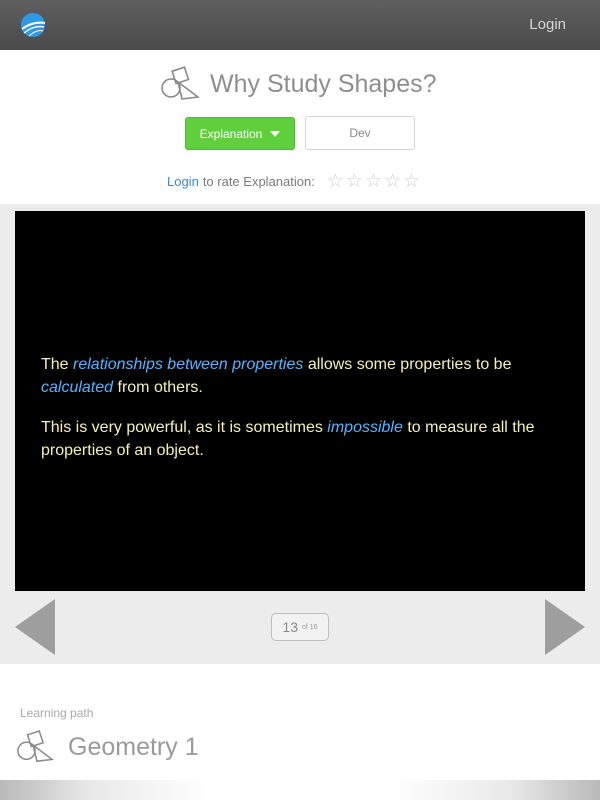  I want to click on text-segment: The, so click(57, 364).